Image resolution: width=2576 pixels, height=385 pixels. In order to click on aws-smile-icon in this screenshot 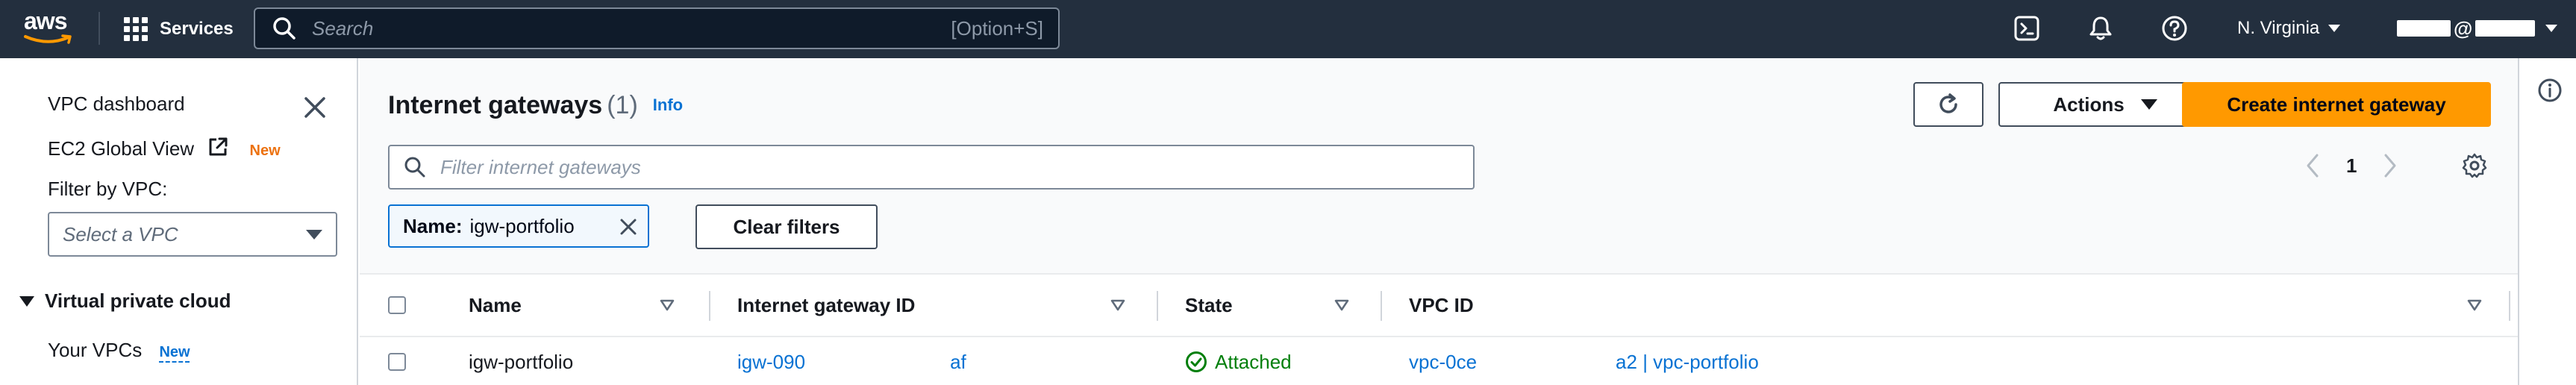, I will do `click(48, 39)`.